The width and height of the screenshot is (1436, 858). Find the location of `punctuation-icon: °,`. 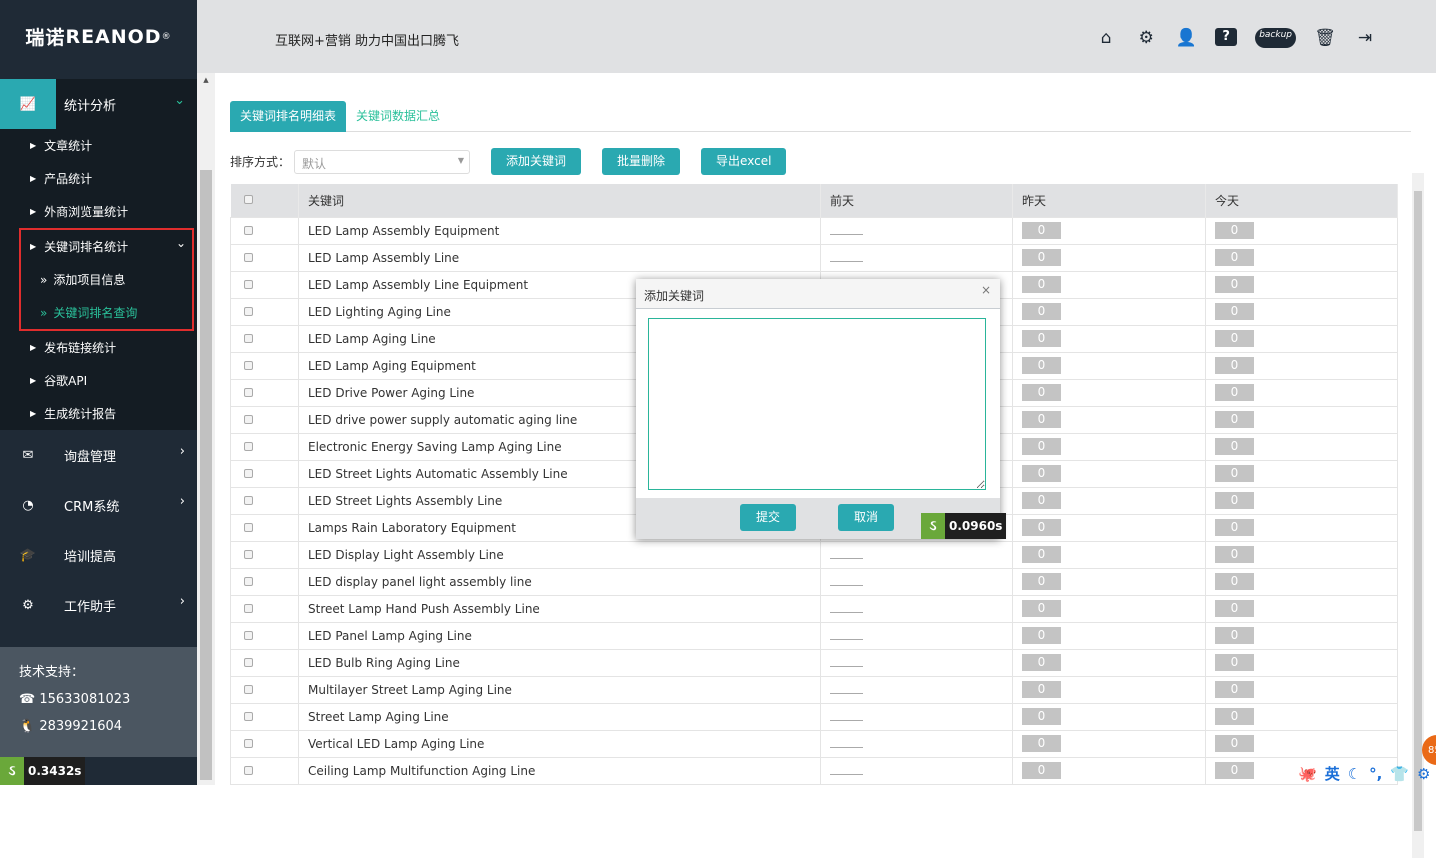

punctuation-icon: °, is located at coordinates (1375, 774).